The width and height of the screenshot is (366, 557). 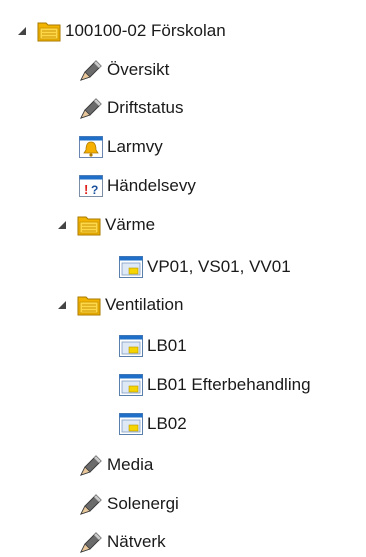 I want to click on tree-item-forskolan: 100100-02 Förskolan, so click(x=121, y=31).